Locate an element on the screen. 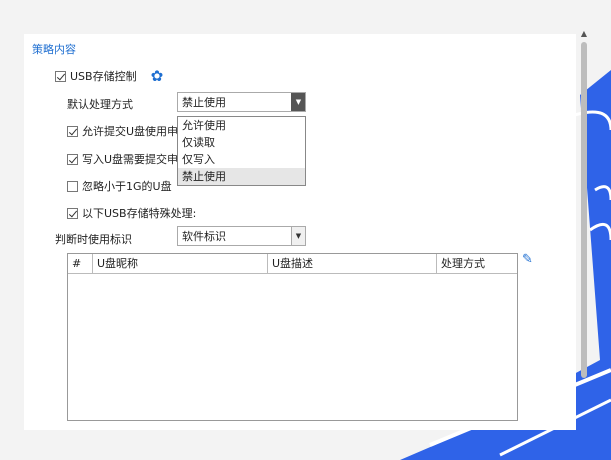 This screenshot has height=460, width=611. handling-dropdown: 允许使用 仅读取 仅写入 禁止使用 is located at coordinates (241, 151).